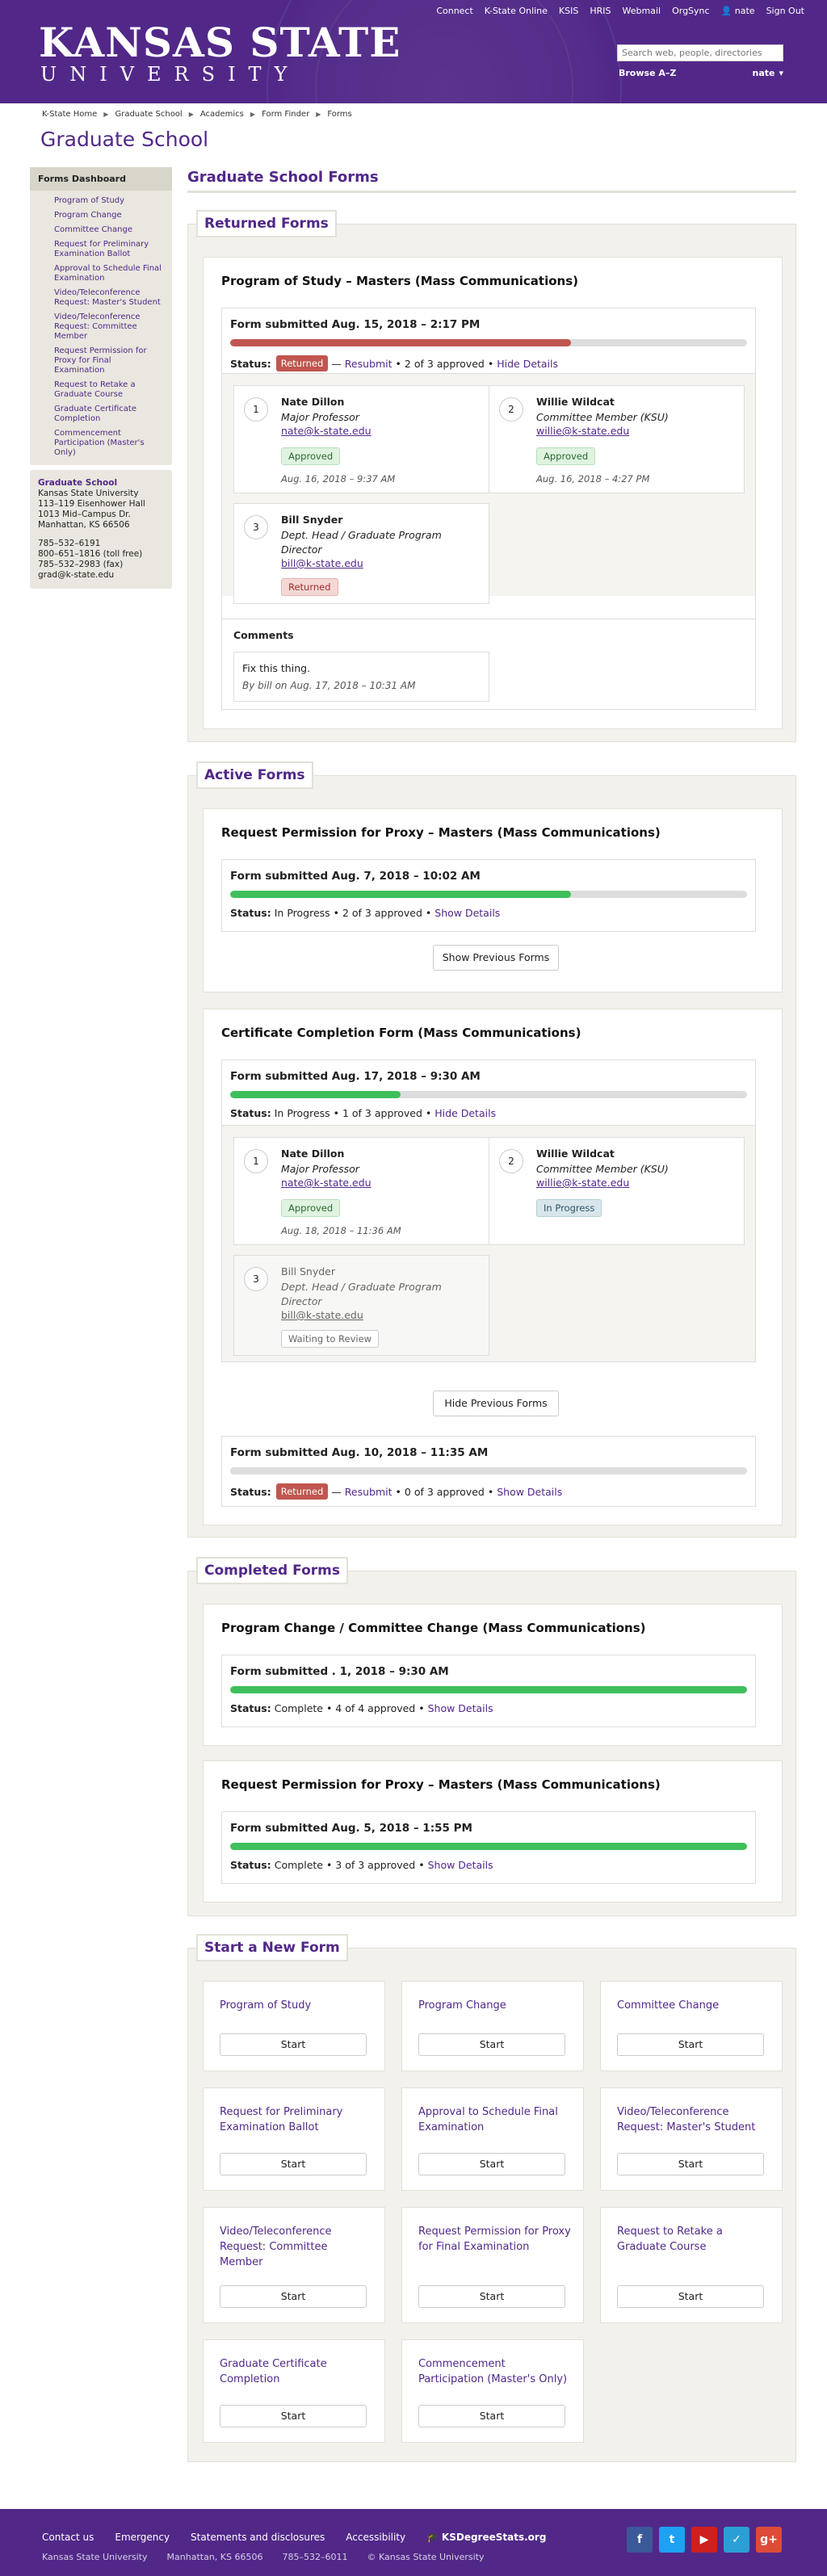 The height and width of the screenshot is (2576, 827). What do you see at coordinates (101, 390) in the screenshot?
I see `sidebar-item-retake: Request to Retake a Graduate Course` at bounding box center [101, 390].